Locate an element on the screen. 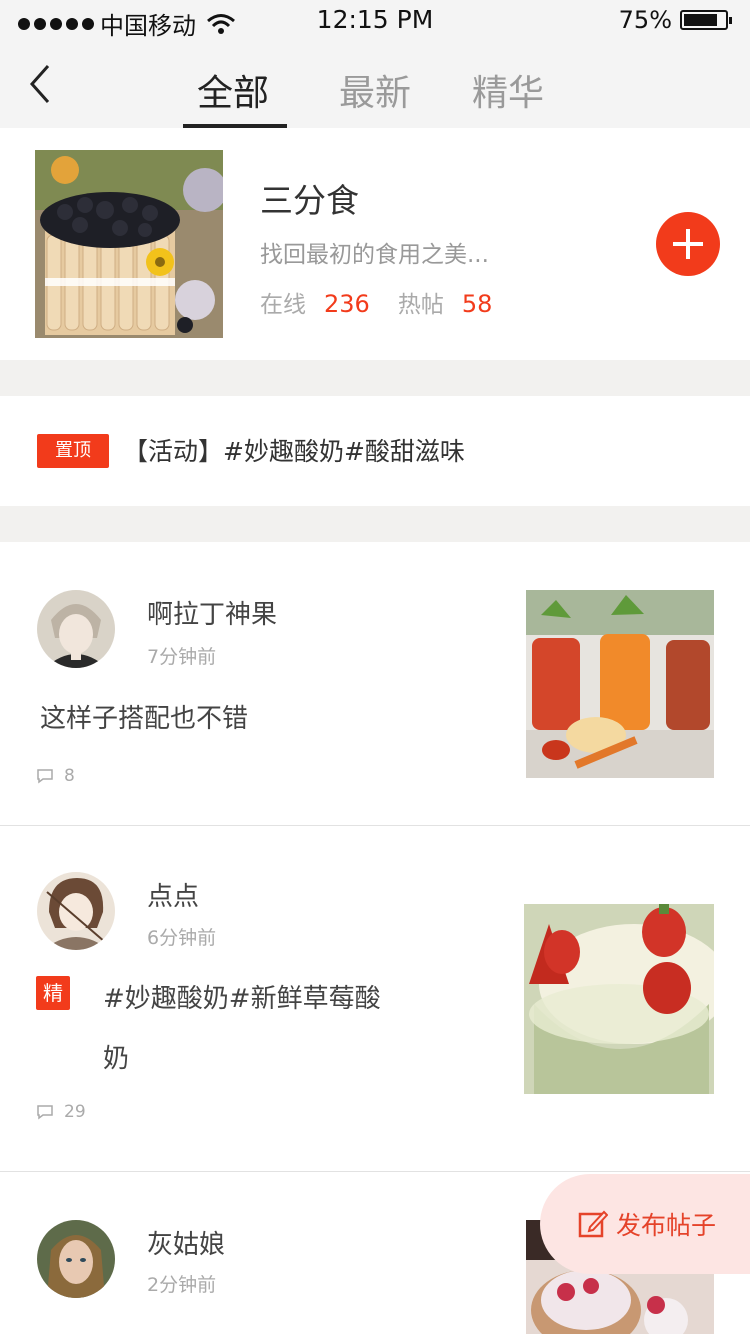 This screenshot has width=750, height=1334. post-text-continued: 奶 is located at coordinates (116, 1056).